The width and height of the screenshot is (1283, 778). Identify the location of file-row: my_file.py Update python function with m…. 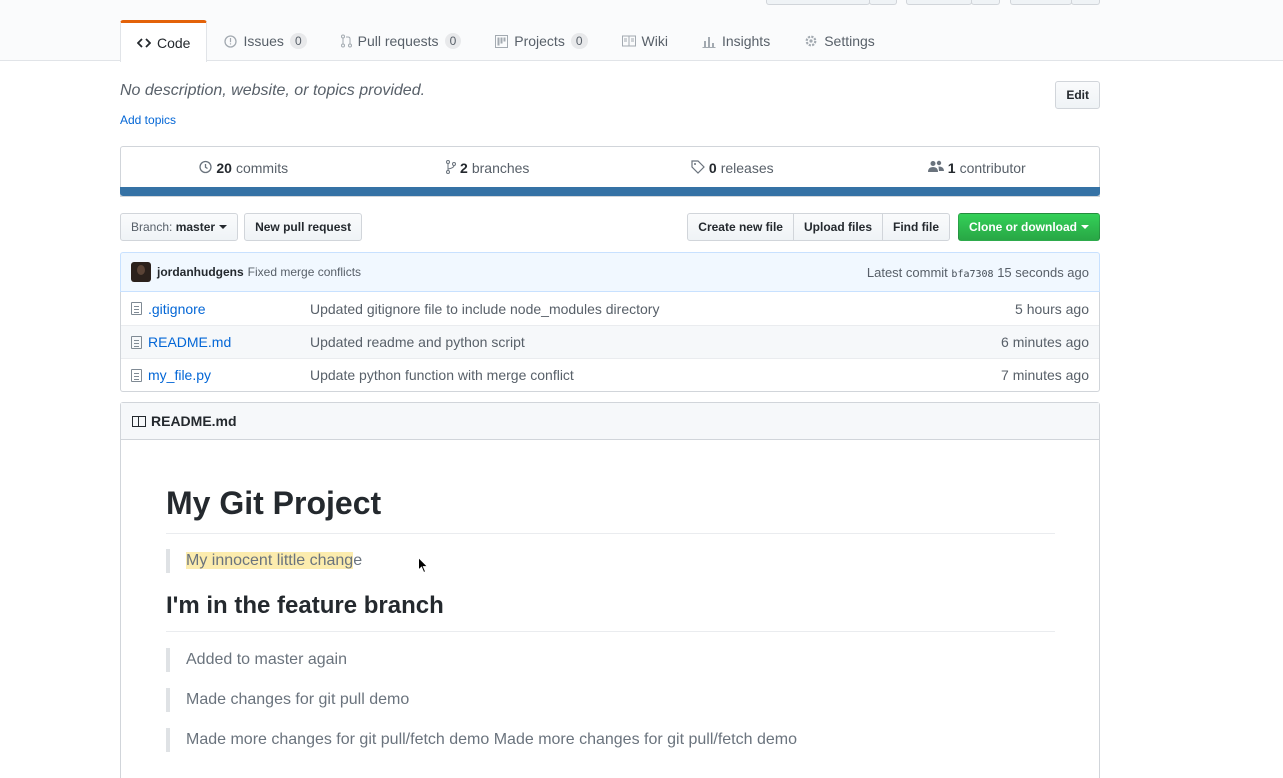
(610, 374).